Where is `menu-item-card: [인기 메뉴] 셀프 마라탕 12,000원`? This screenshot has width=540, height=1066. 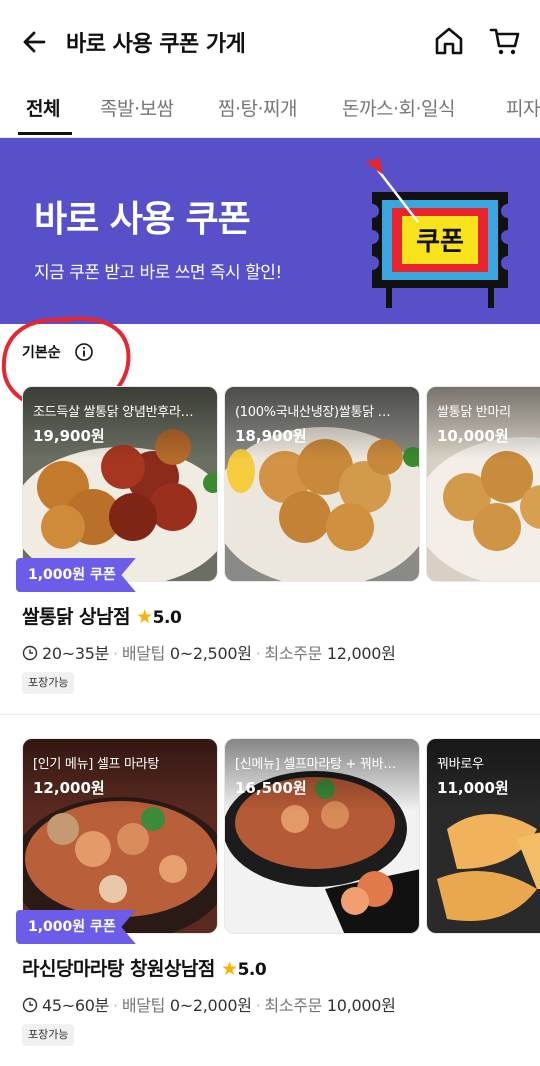
menu-item-card: [인기 메뉴] 셀프 마라탕 12,000원 is located at coordinates (120, 836).